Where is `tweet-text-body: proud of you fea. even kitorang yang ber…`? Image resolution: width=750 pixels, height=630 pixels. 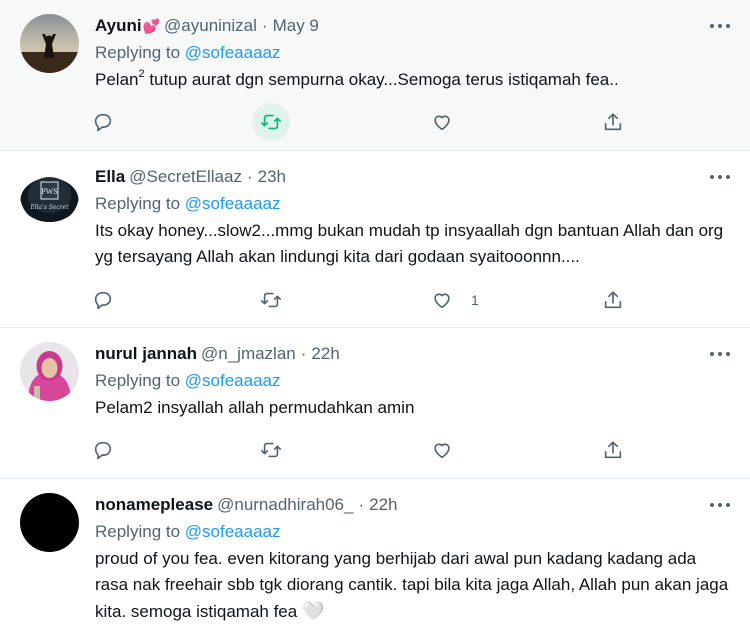 tweet-text-body: proud of you fea. even kitorang yang ber… is located at coordinates (412, 585).